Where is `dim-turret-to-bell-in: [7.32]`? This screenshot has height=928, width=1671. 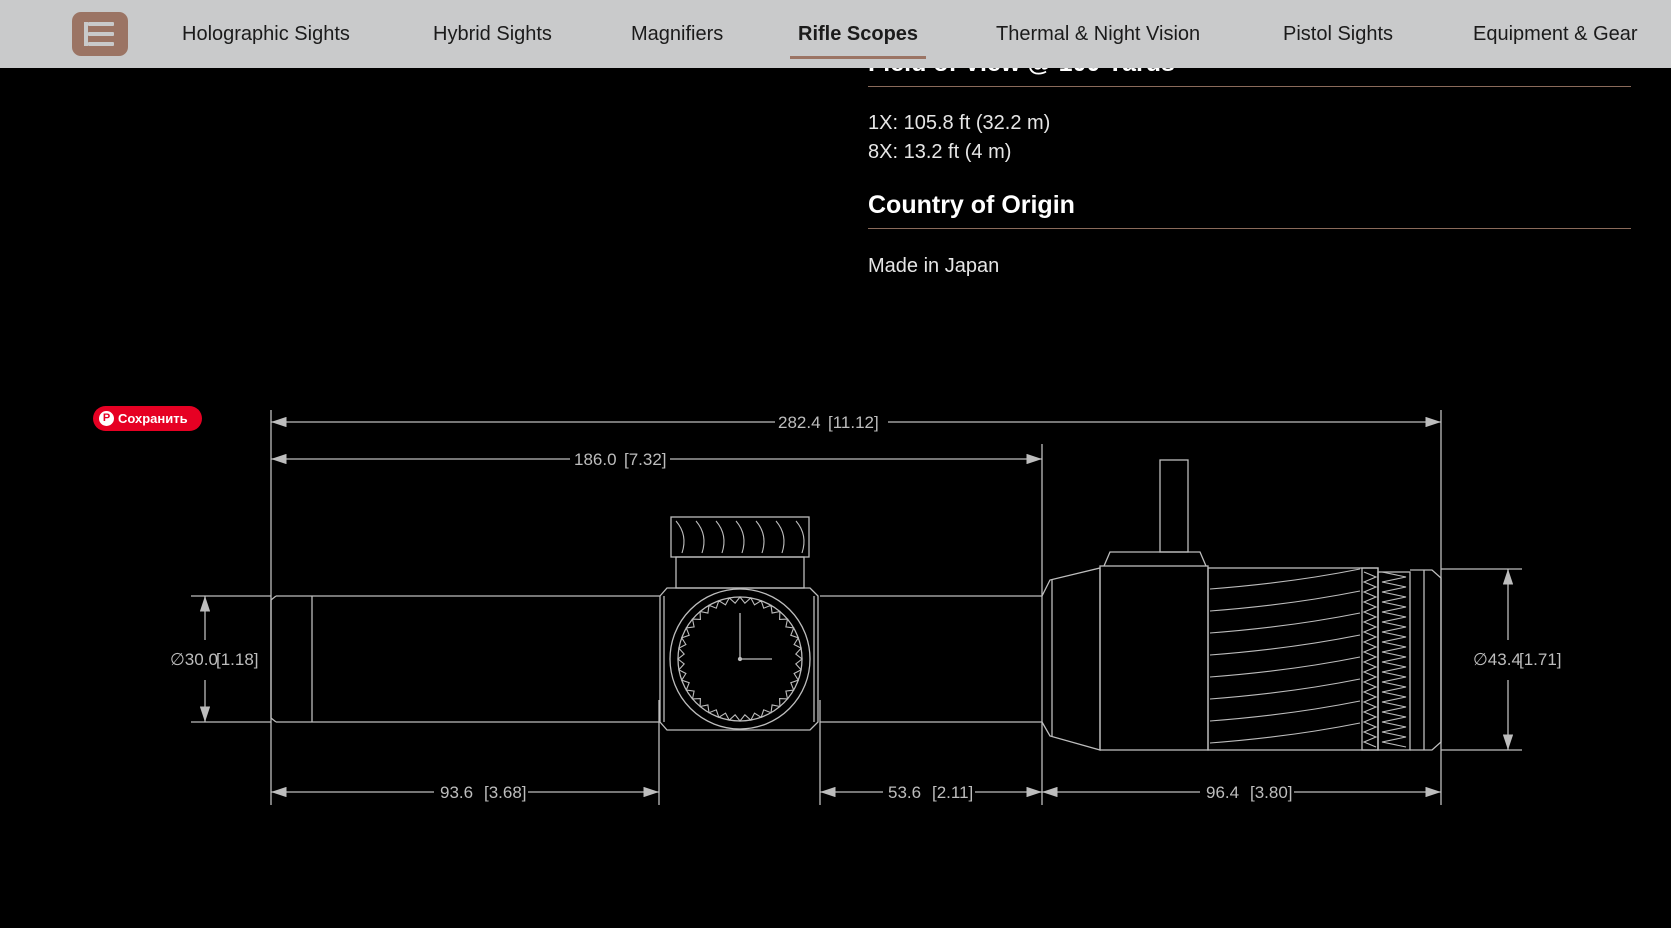
dim-turret-to-bell-in: [7.32] is located at coordinates (645, 459).